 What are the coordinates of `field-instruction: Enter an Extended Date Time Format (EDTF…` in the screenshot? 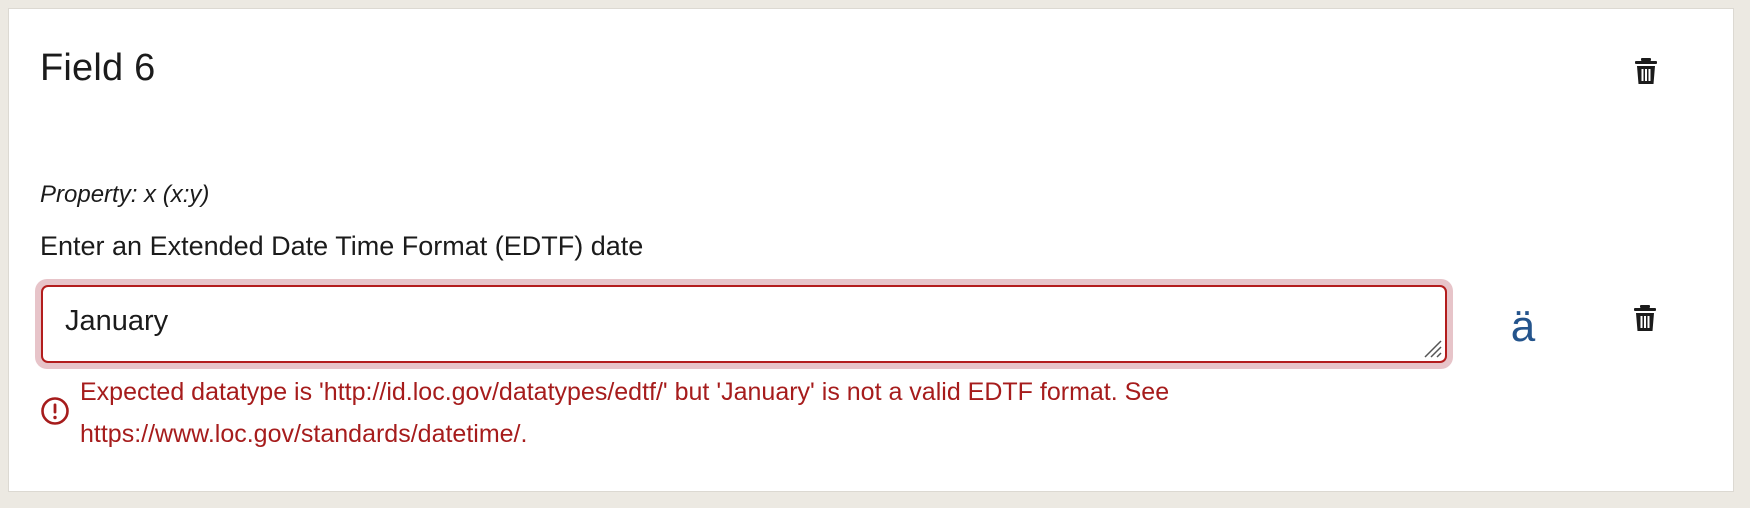 It's located at (342, 246).